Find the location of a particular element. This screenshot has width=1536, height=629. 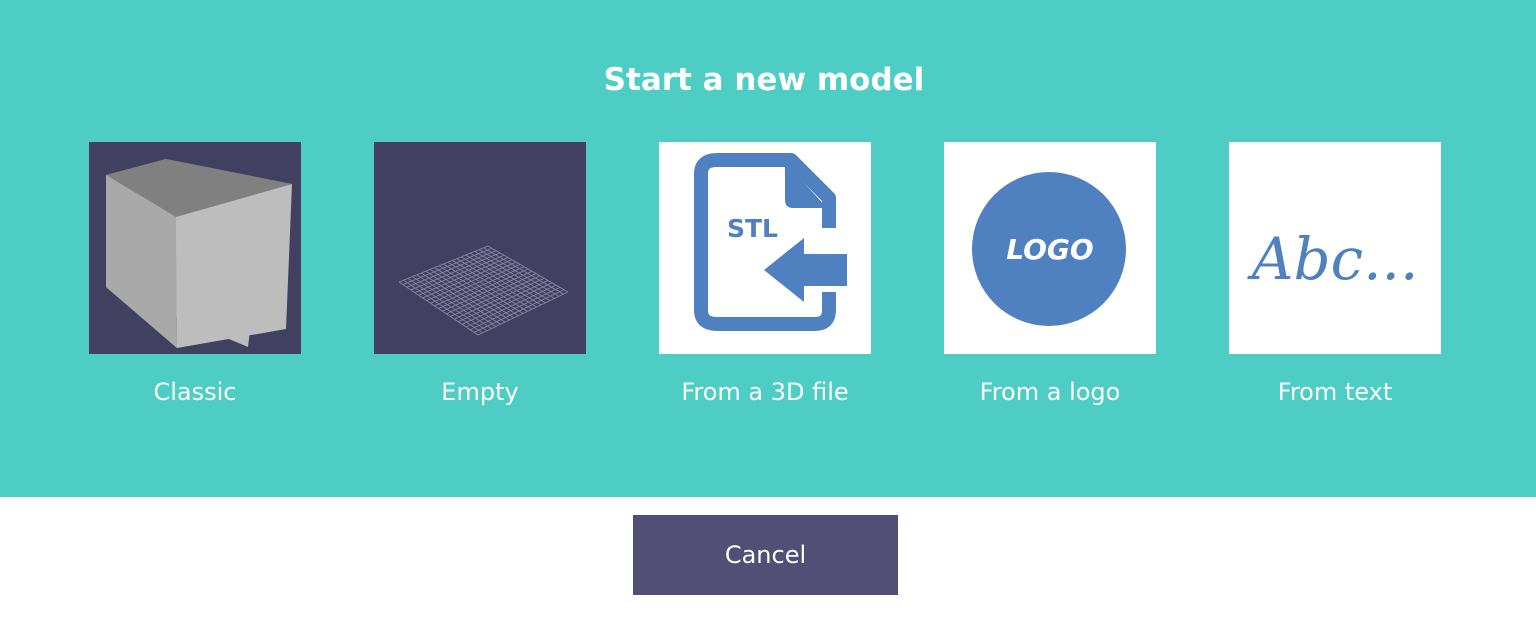

cube-icon is located at coordinates (195, 248).